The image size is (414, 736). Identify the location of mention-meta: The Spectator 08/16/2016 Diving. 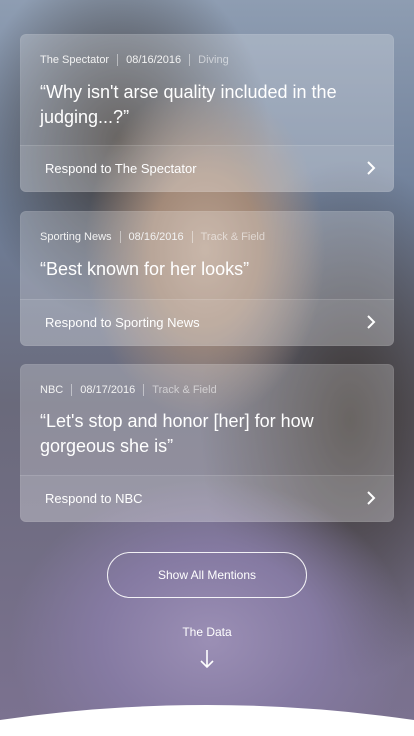
(134, 60).